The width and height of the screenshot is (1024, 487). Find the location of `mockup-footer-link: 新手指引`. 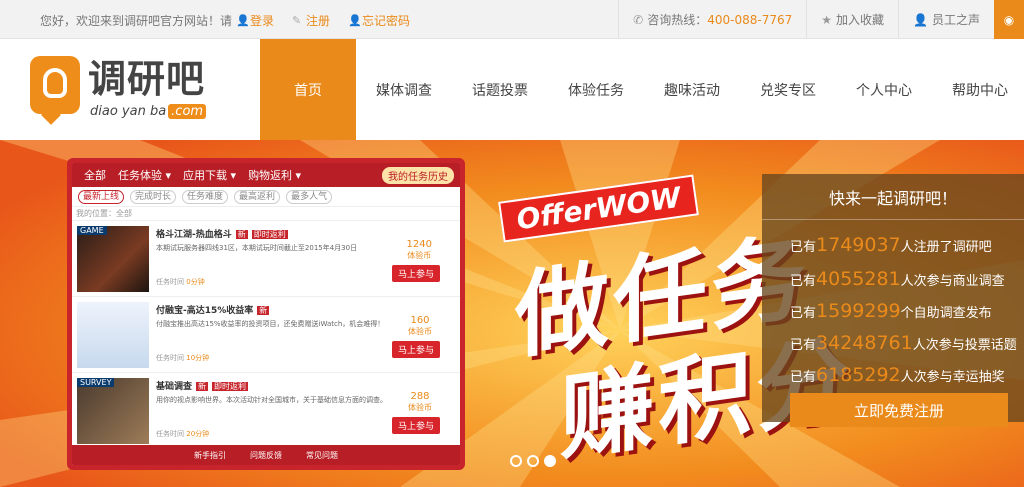

mockup-footer-link: 新手指引 is located at coordinates (210, 455).